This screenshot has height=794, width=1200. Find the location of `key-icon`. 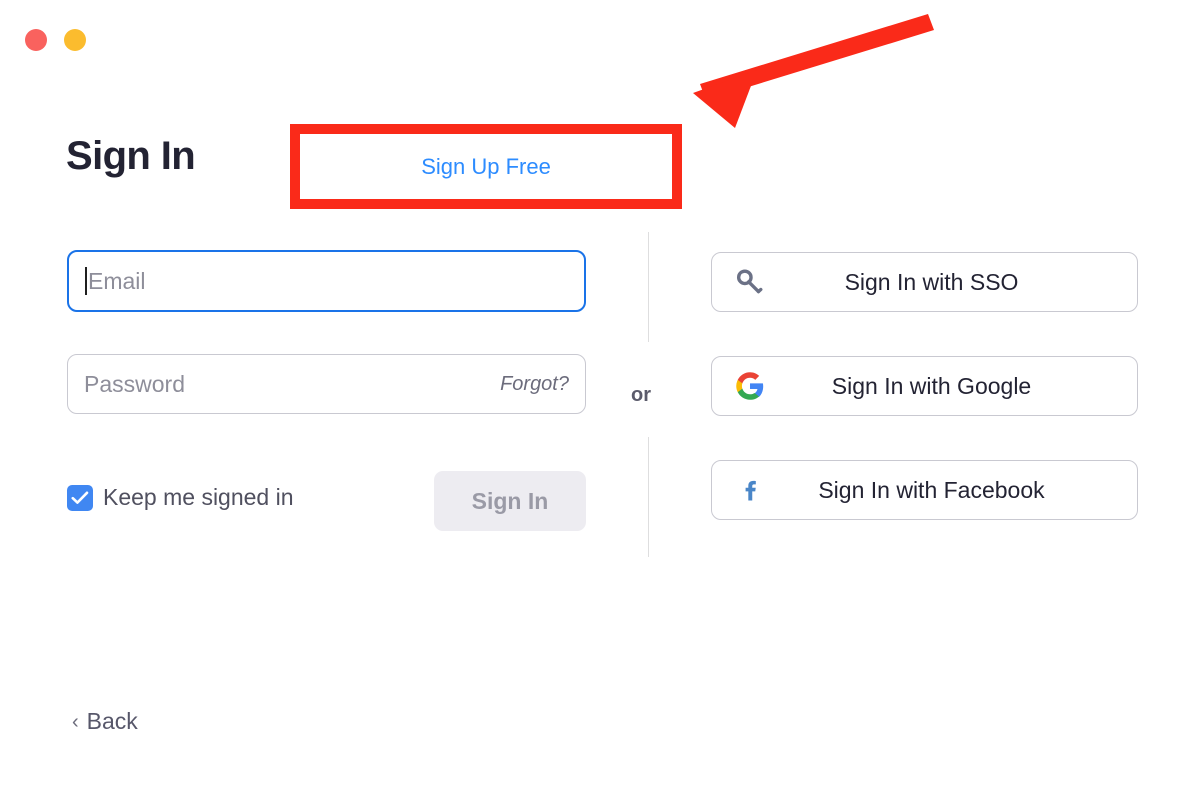

key-icon is located at coordinates (750, 282).